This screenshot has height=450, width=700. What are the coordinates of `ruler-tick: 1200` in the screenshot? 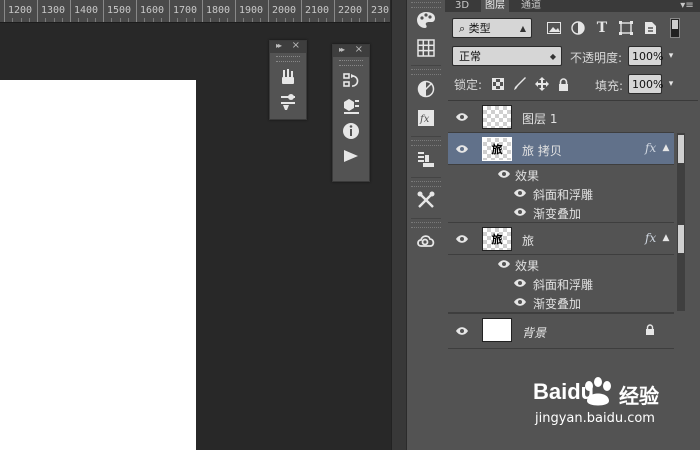 It's located at (18, 11).